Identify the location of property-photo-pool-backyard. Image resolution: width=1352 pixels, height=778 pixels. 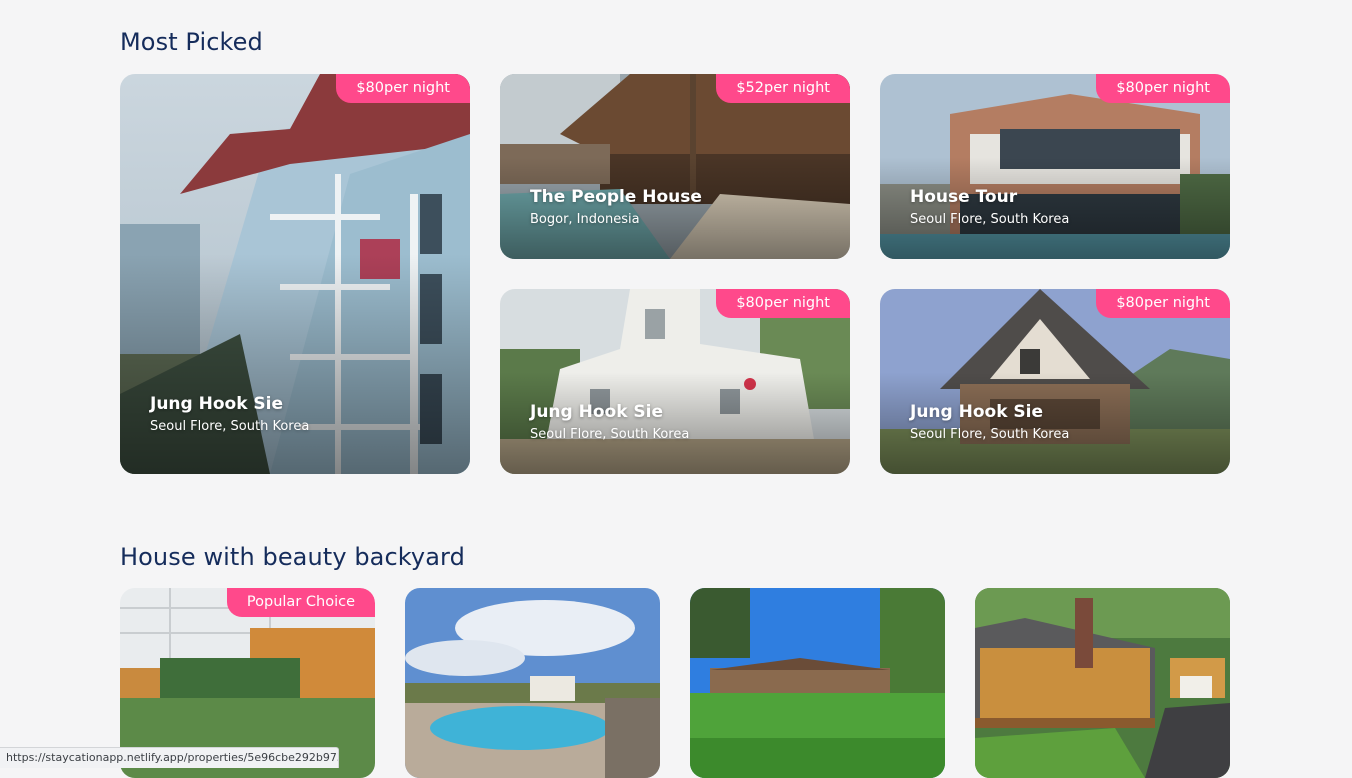
(532, 683).